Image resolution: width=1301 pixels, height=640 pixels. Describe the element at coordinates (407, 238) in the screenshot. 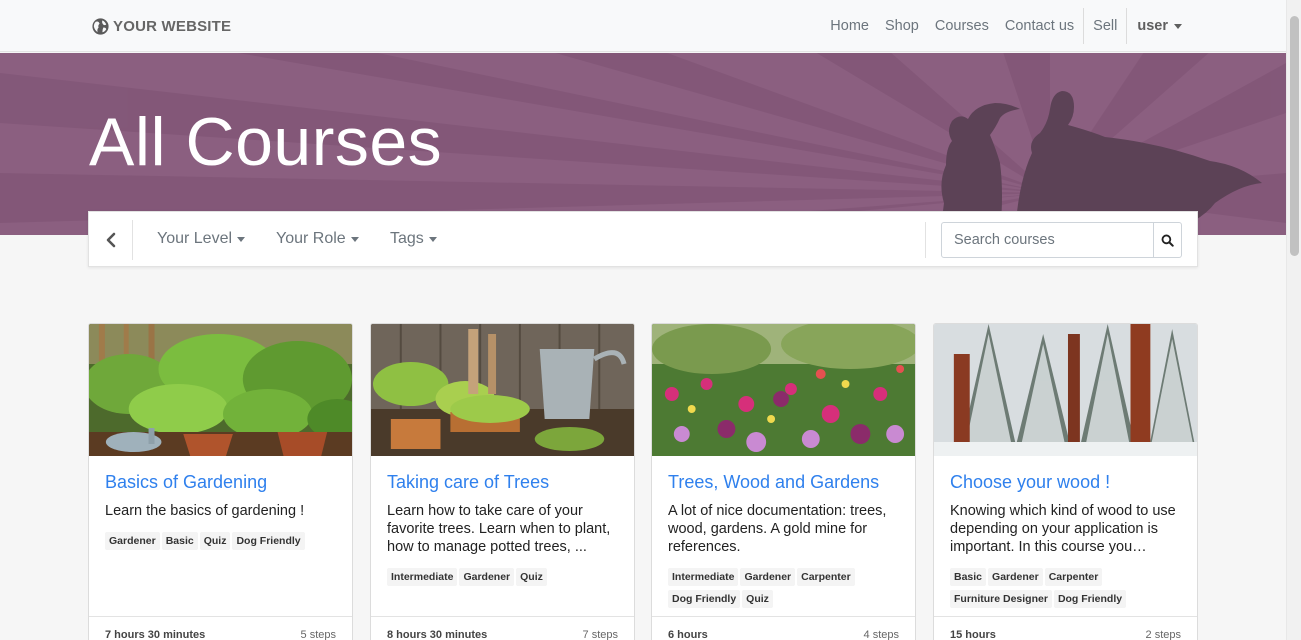

I see `filter-tags-label: Tags` at that location.